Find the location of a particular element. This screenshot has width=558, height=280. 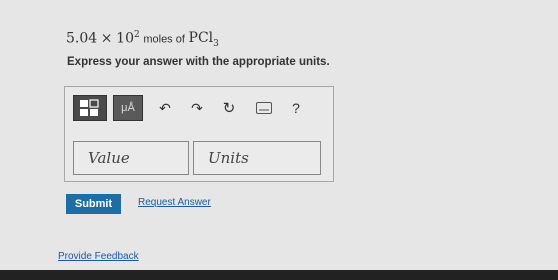

request-answer-link: Request Answer is located at coordinates (174, 202).